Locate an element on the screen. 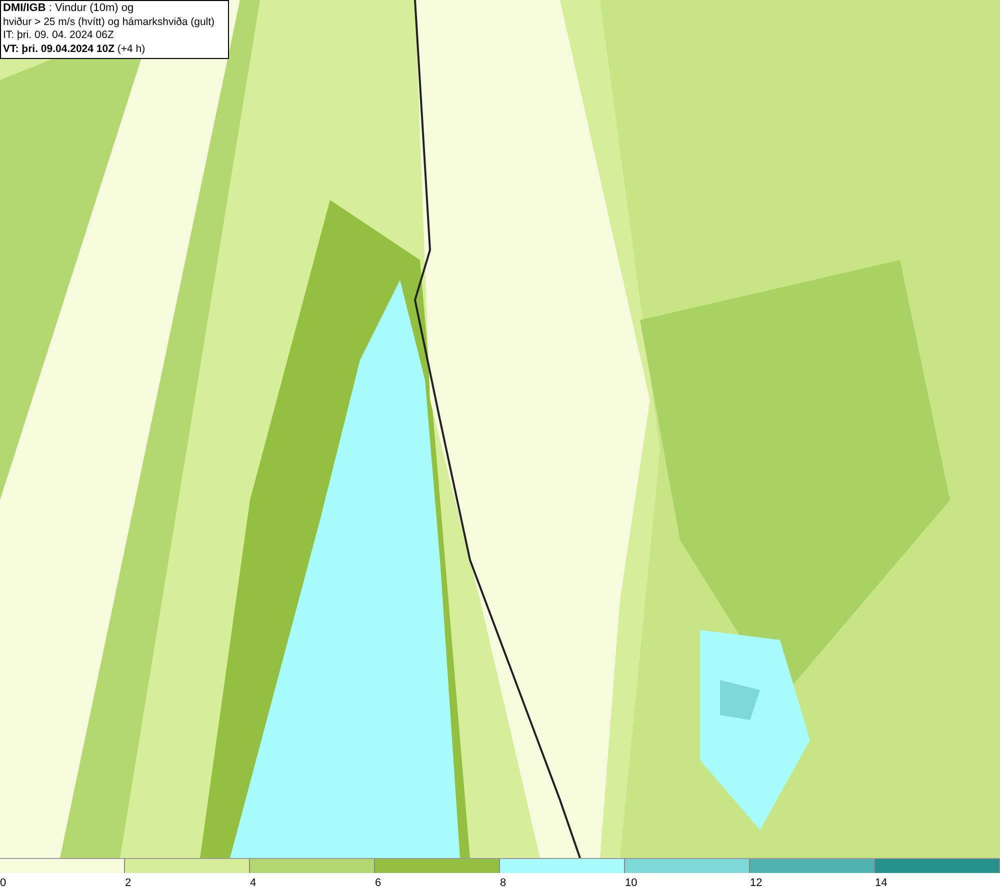 The width and height of the screenshot is (1000, 887). legend-tick-label: 0 is located at coordinates (3, 881).